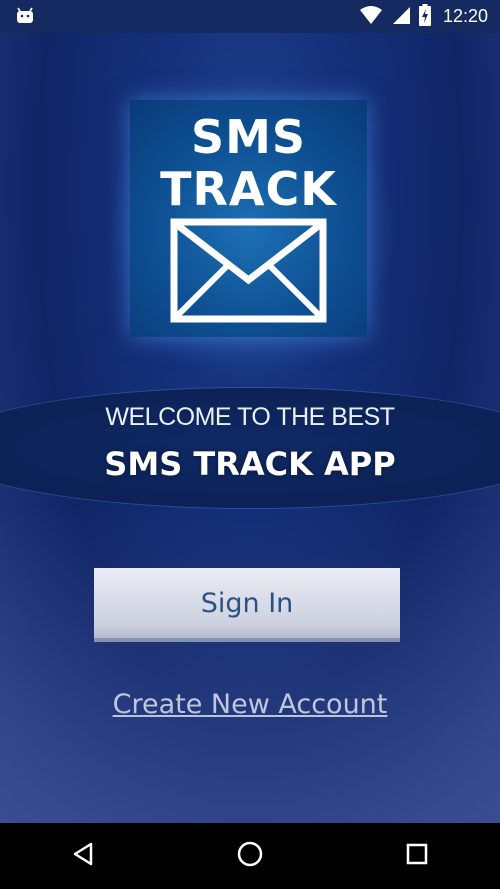 The height and width of the screenshot is (889, 500). Describe the element at coordinates (248, 189) in the screenshot. I see `logo-line-2: TRACK` at that location.